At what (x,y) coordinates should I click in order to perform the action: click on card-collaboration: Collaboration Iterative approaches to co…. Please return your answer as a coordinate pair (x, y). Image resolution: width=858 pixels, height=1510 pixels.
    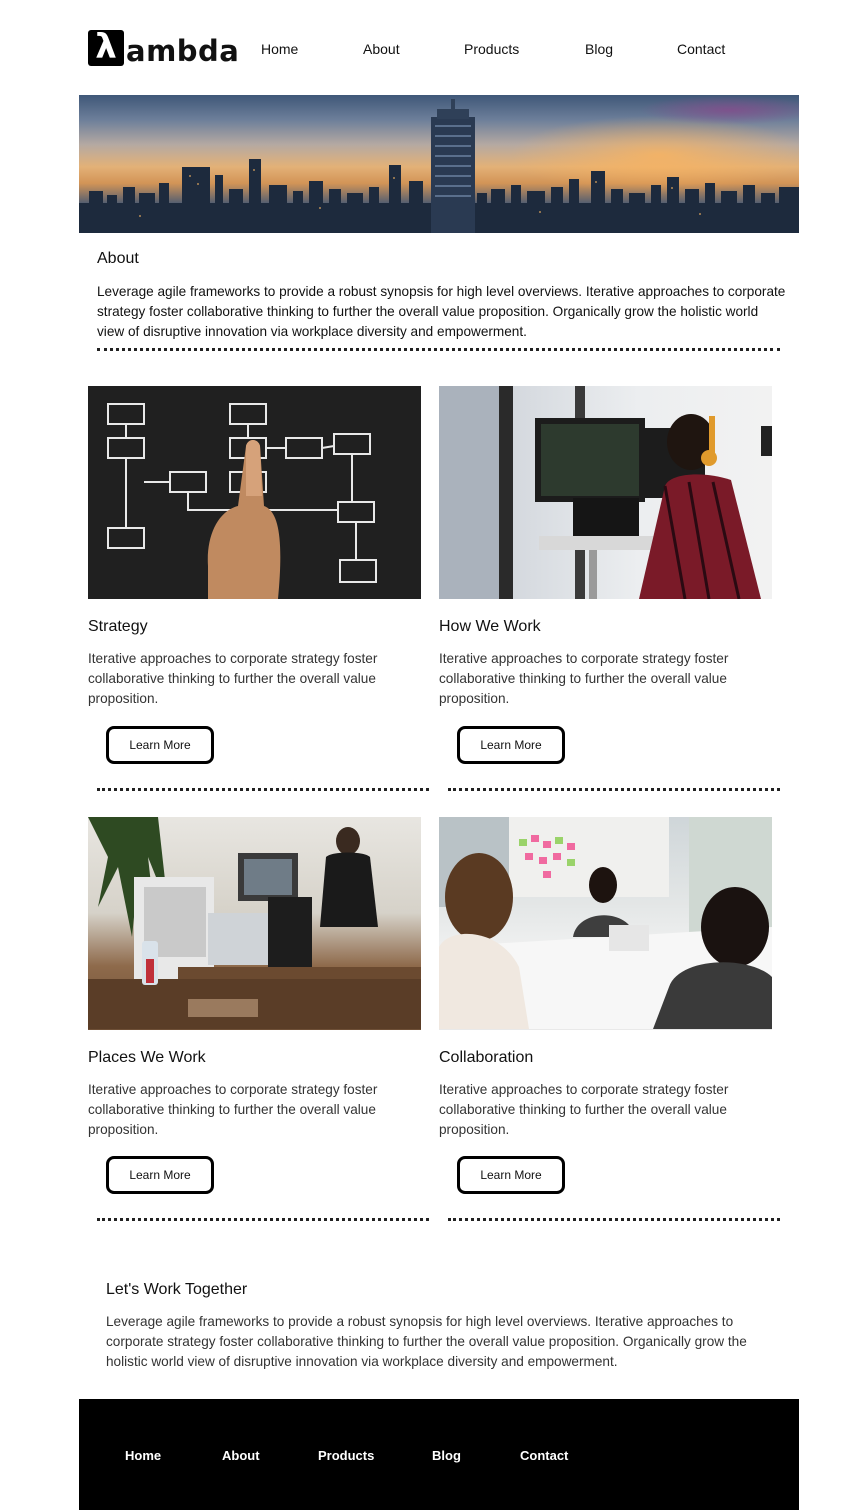
    Looking at the image, I should click on (605, 1005).